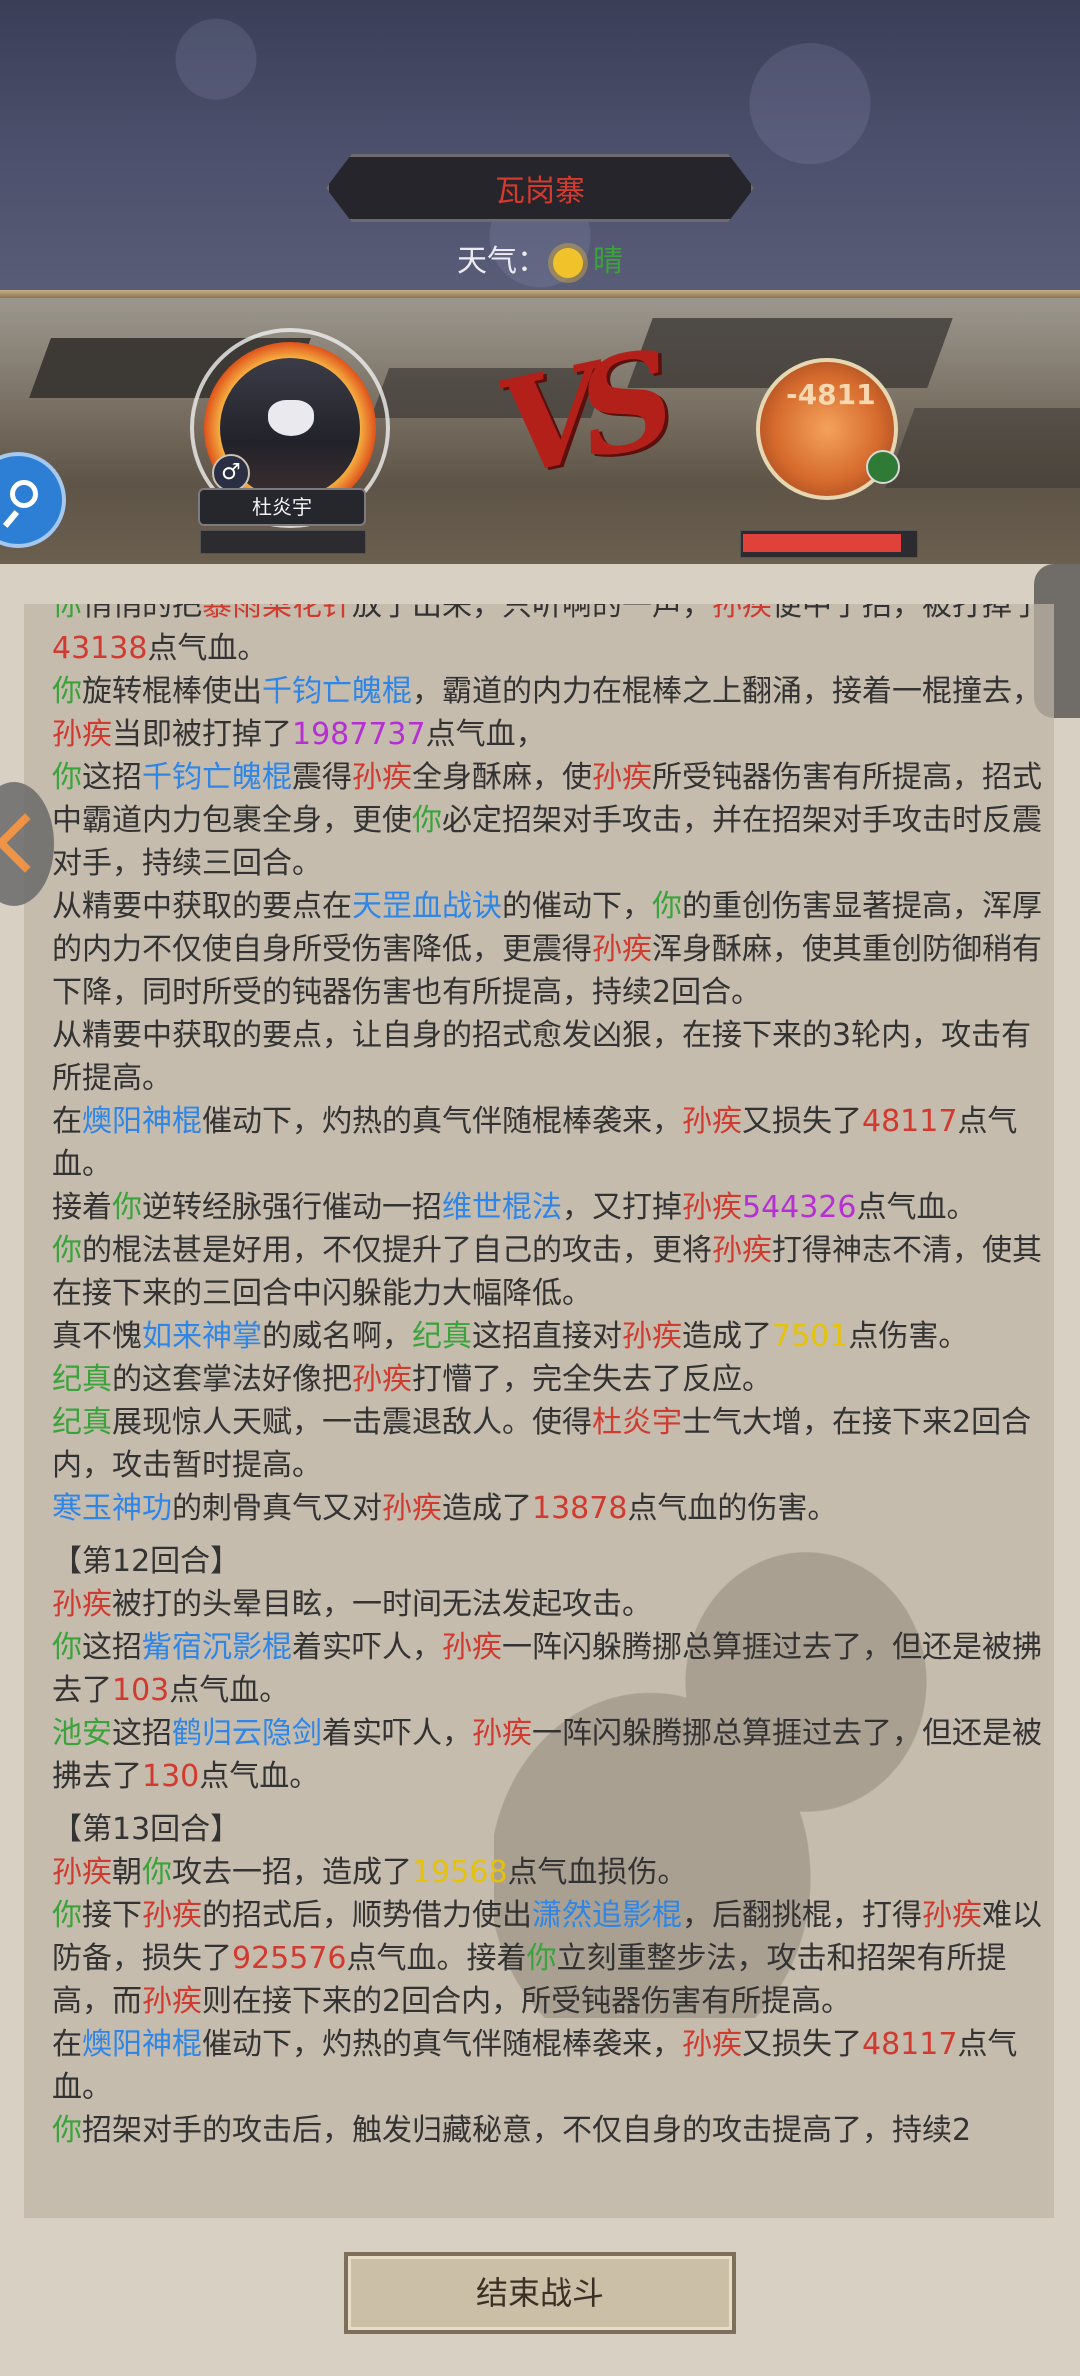  I want to click on log-segment: 的威名啊，, so click(337, 1336).